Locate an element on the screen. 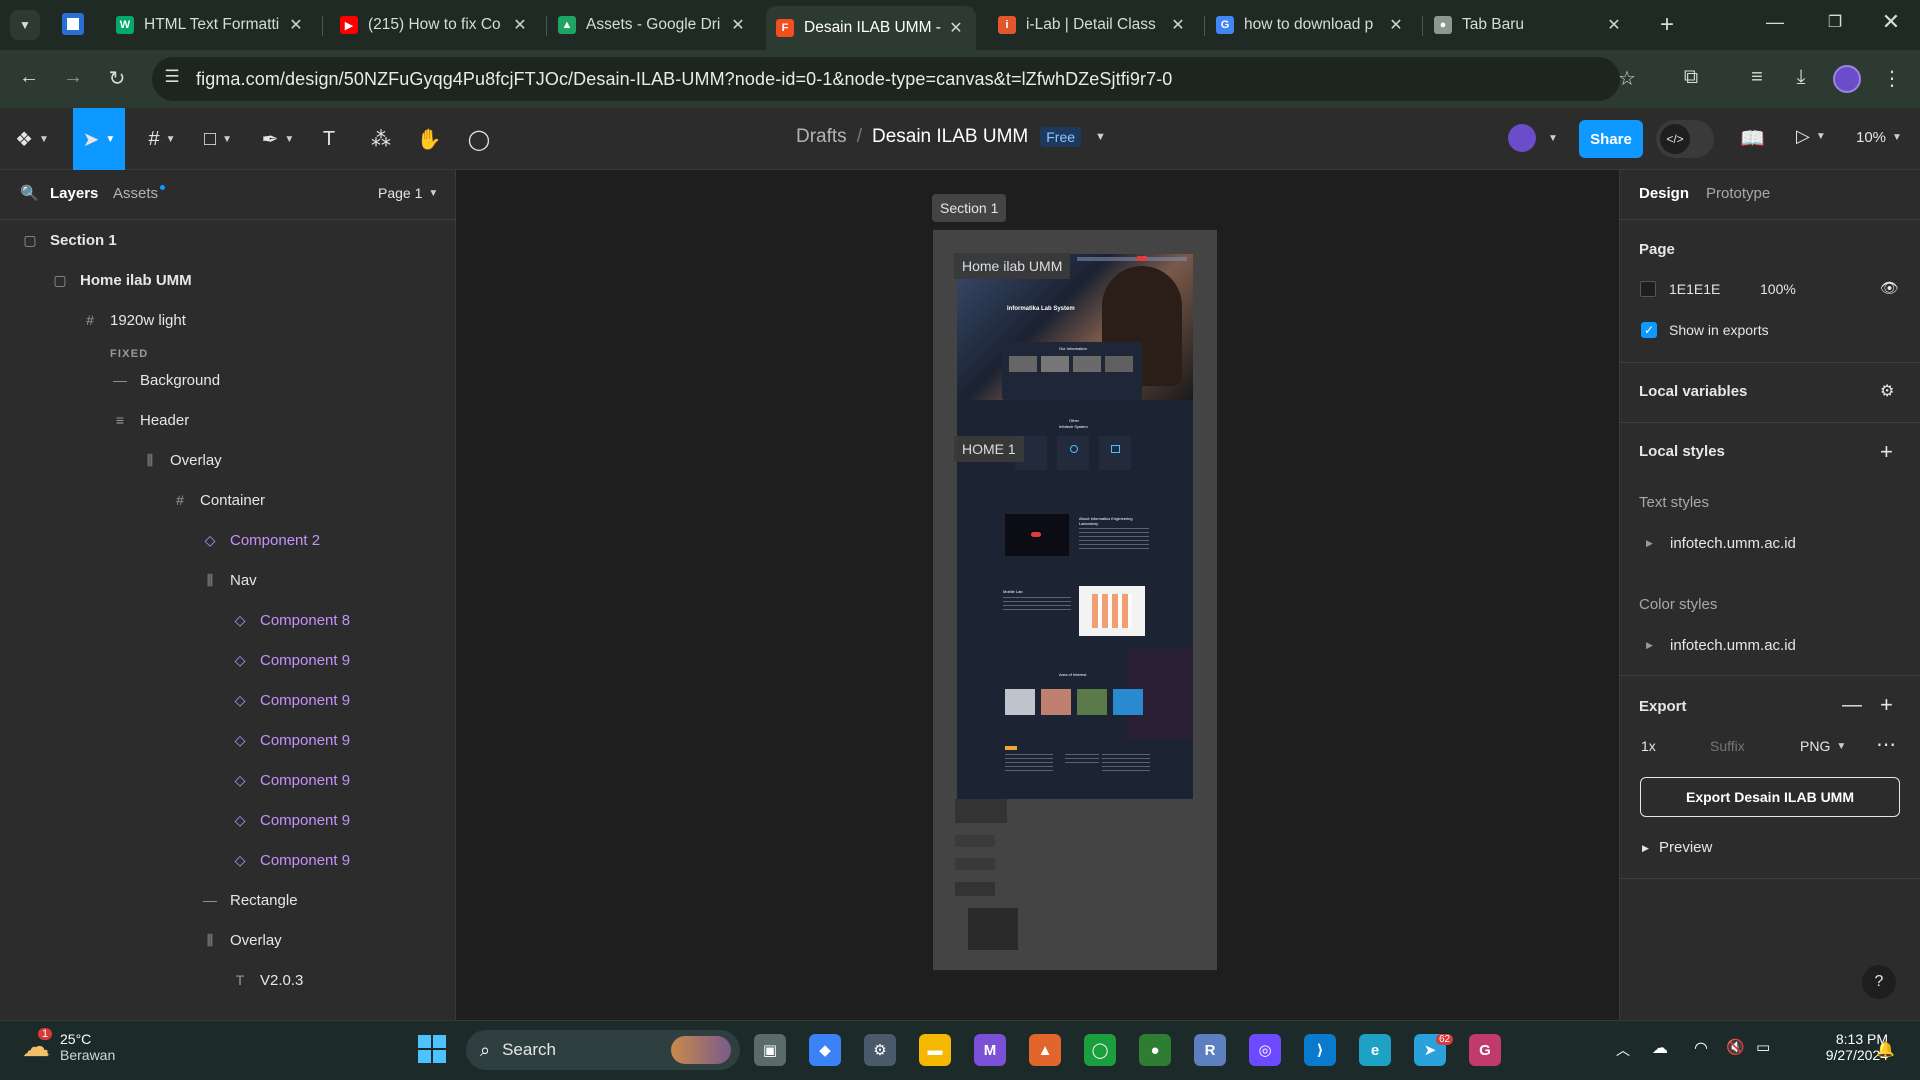  present-button: ▷ ▼ is located at coordinates (1811, 136).